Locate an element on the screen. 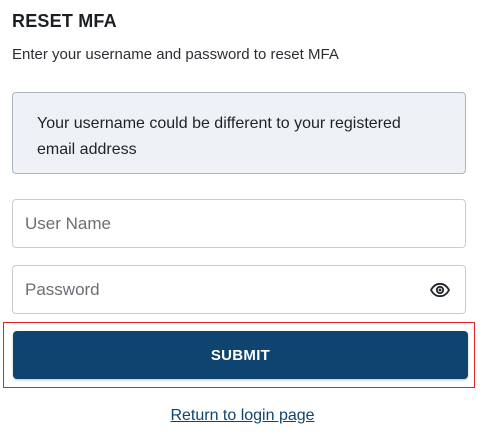 Image resolution: width=485 pixels, height=443 pixels. password-field-container is located at coordinates (239, 289).